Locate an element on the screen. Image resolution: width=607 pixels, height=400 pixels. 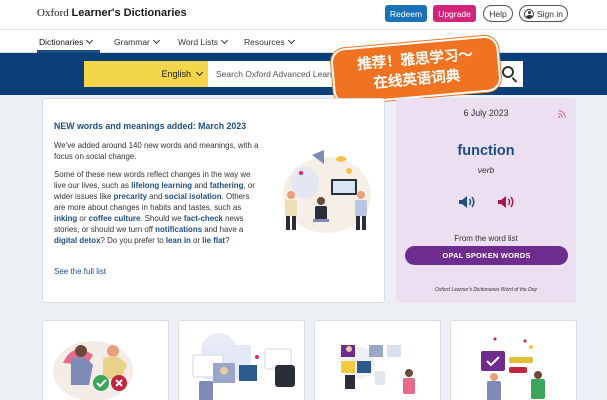
sign-in-button: Sign in is located at coordinates (543, 13).